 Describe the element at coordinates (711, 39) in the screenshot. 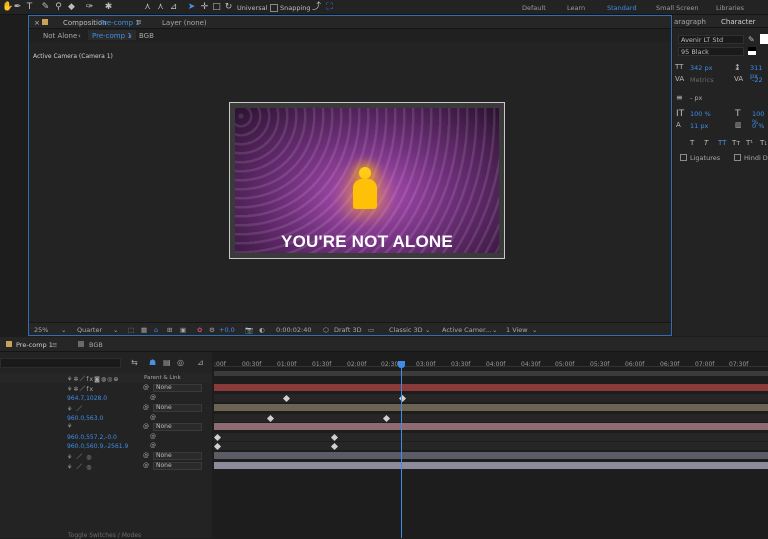

I see `font-family-select: Avenir LT Std` at that location.